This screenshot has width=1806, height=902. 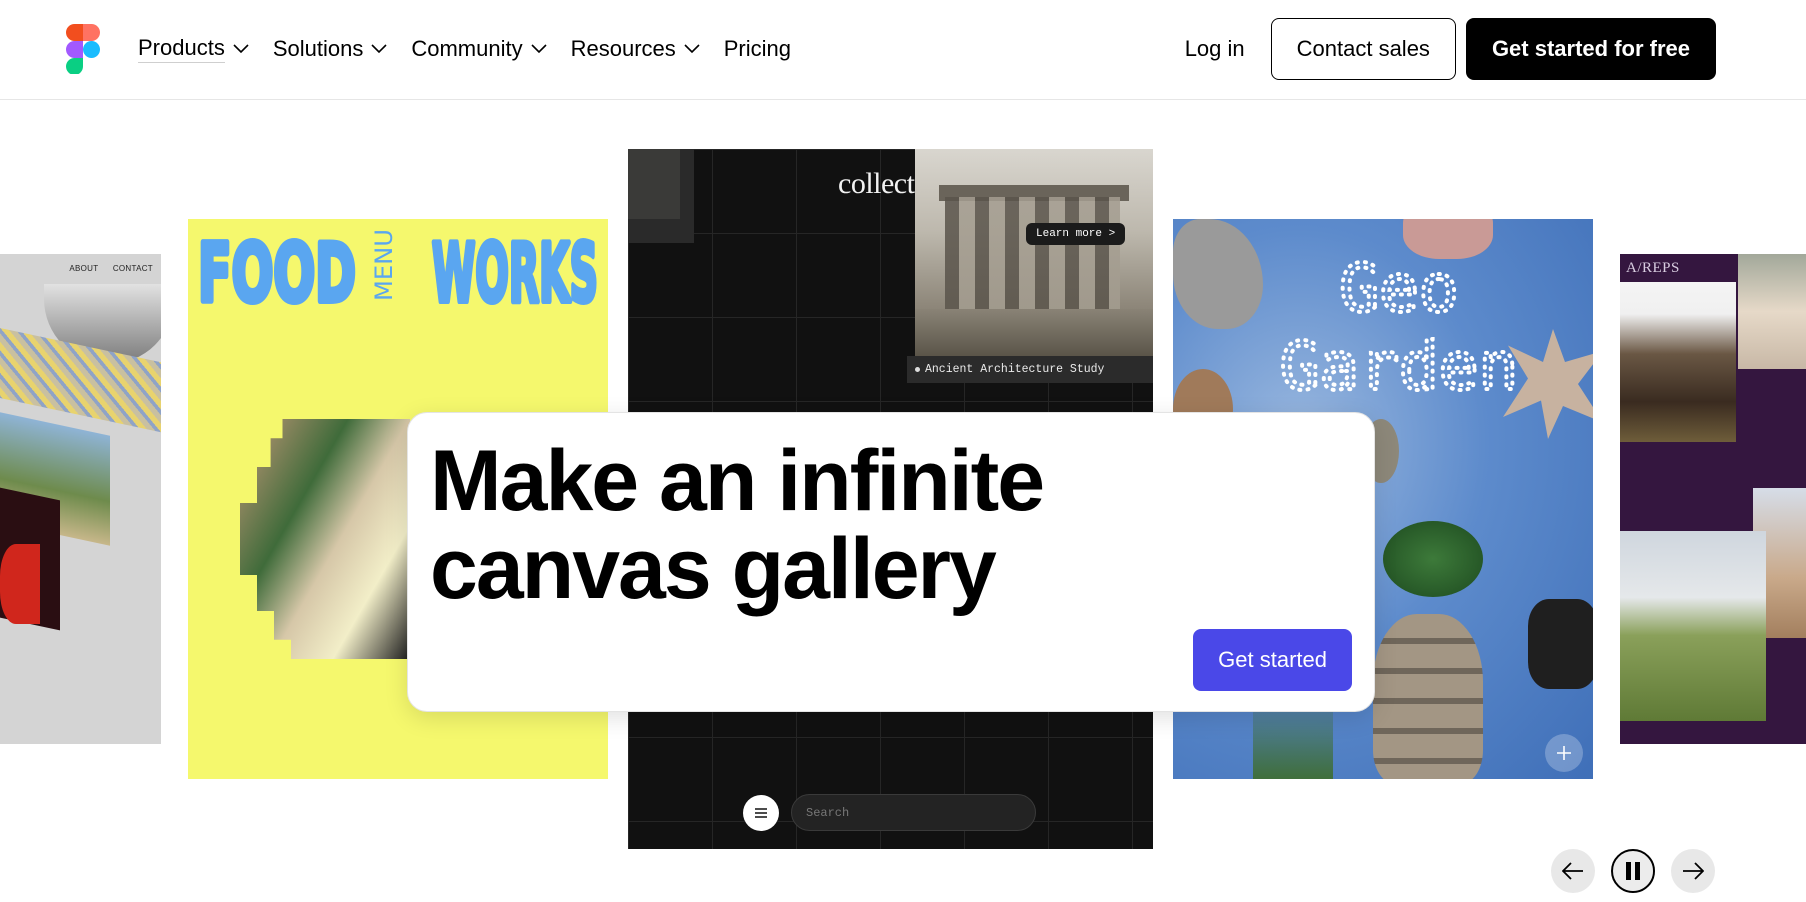 I want to click on arrow-left-icon, so click(x=1572, y=871).